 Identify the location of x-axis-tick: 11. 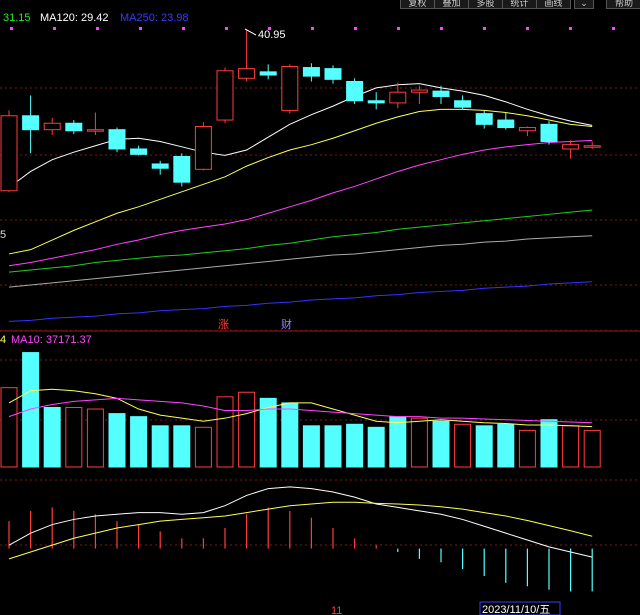
(336, 610).